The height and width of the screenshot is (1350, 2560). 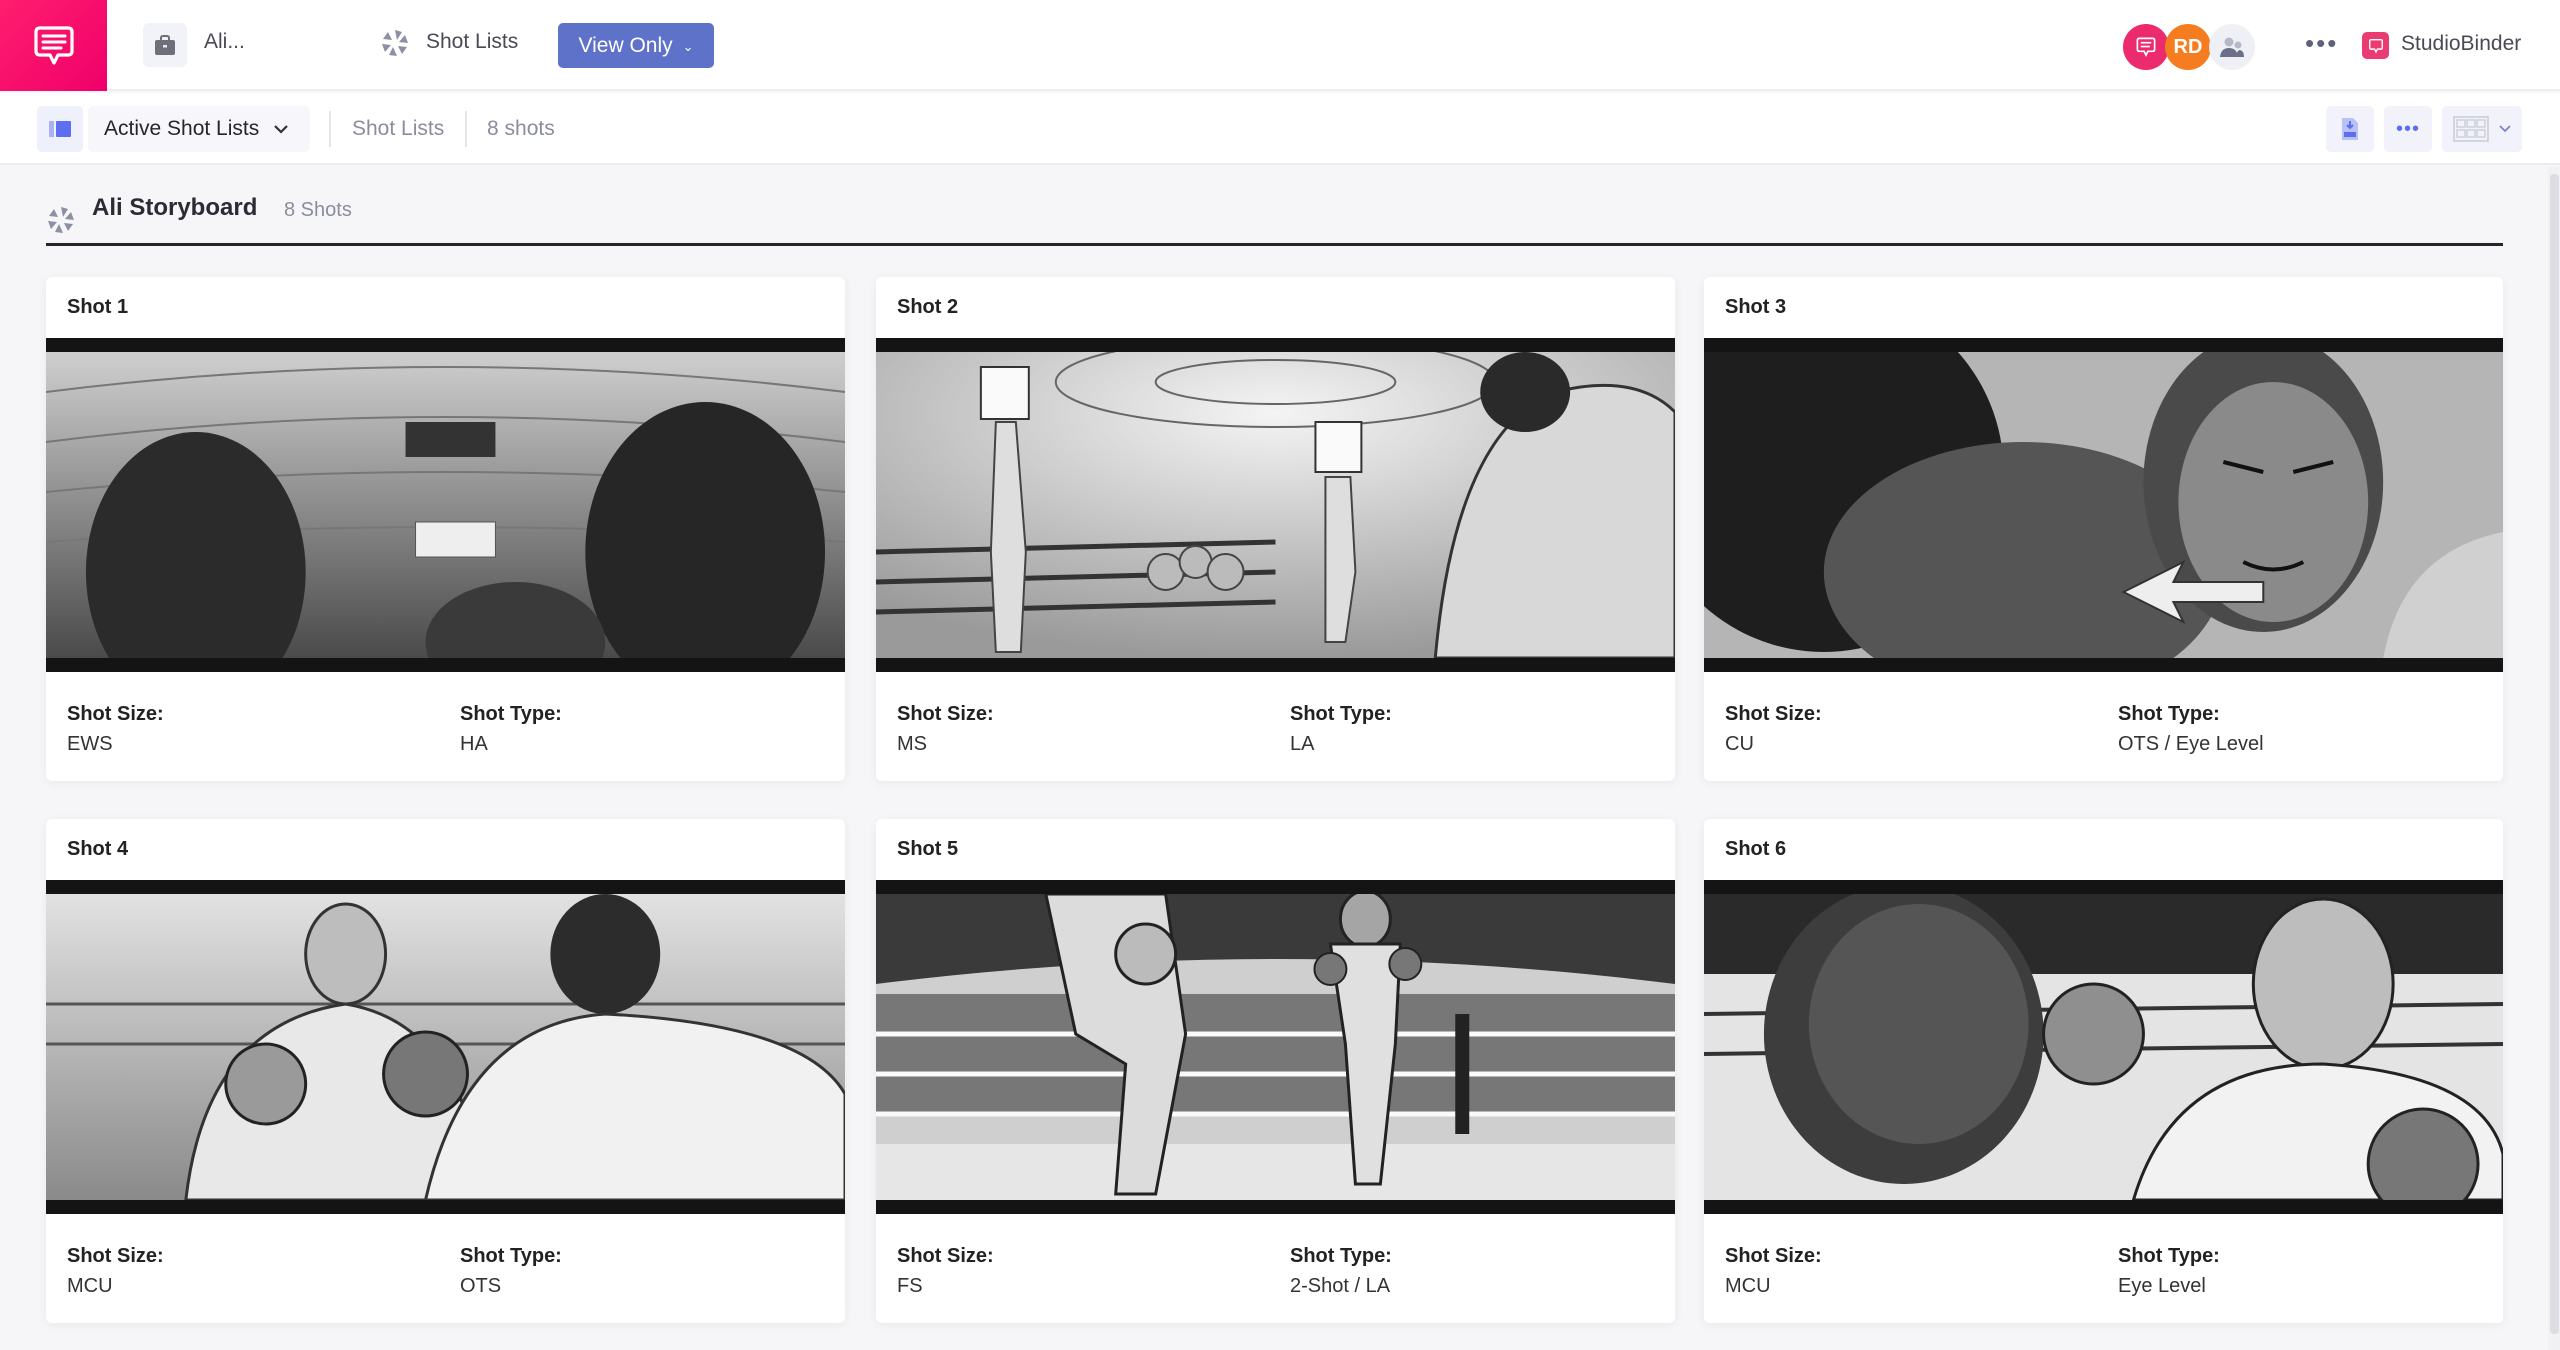 What do you see at coordinates (1340, 1286) in the screenshot?
I see `shot-type-value: 2-Shot / LA` at bounding box center [1340, 1286].